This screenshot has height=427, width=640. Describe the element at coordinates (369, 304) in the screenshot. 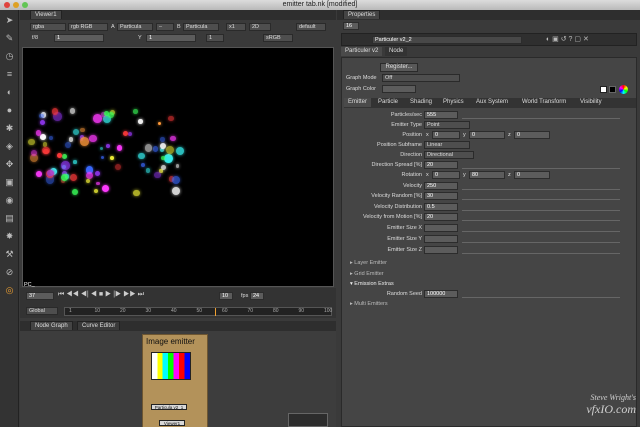

I see `multi-emitters-section: ▸ Multi Emitters` at that location.